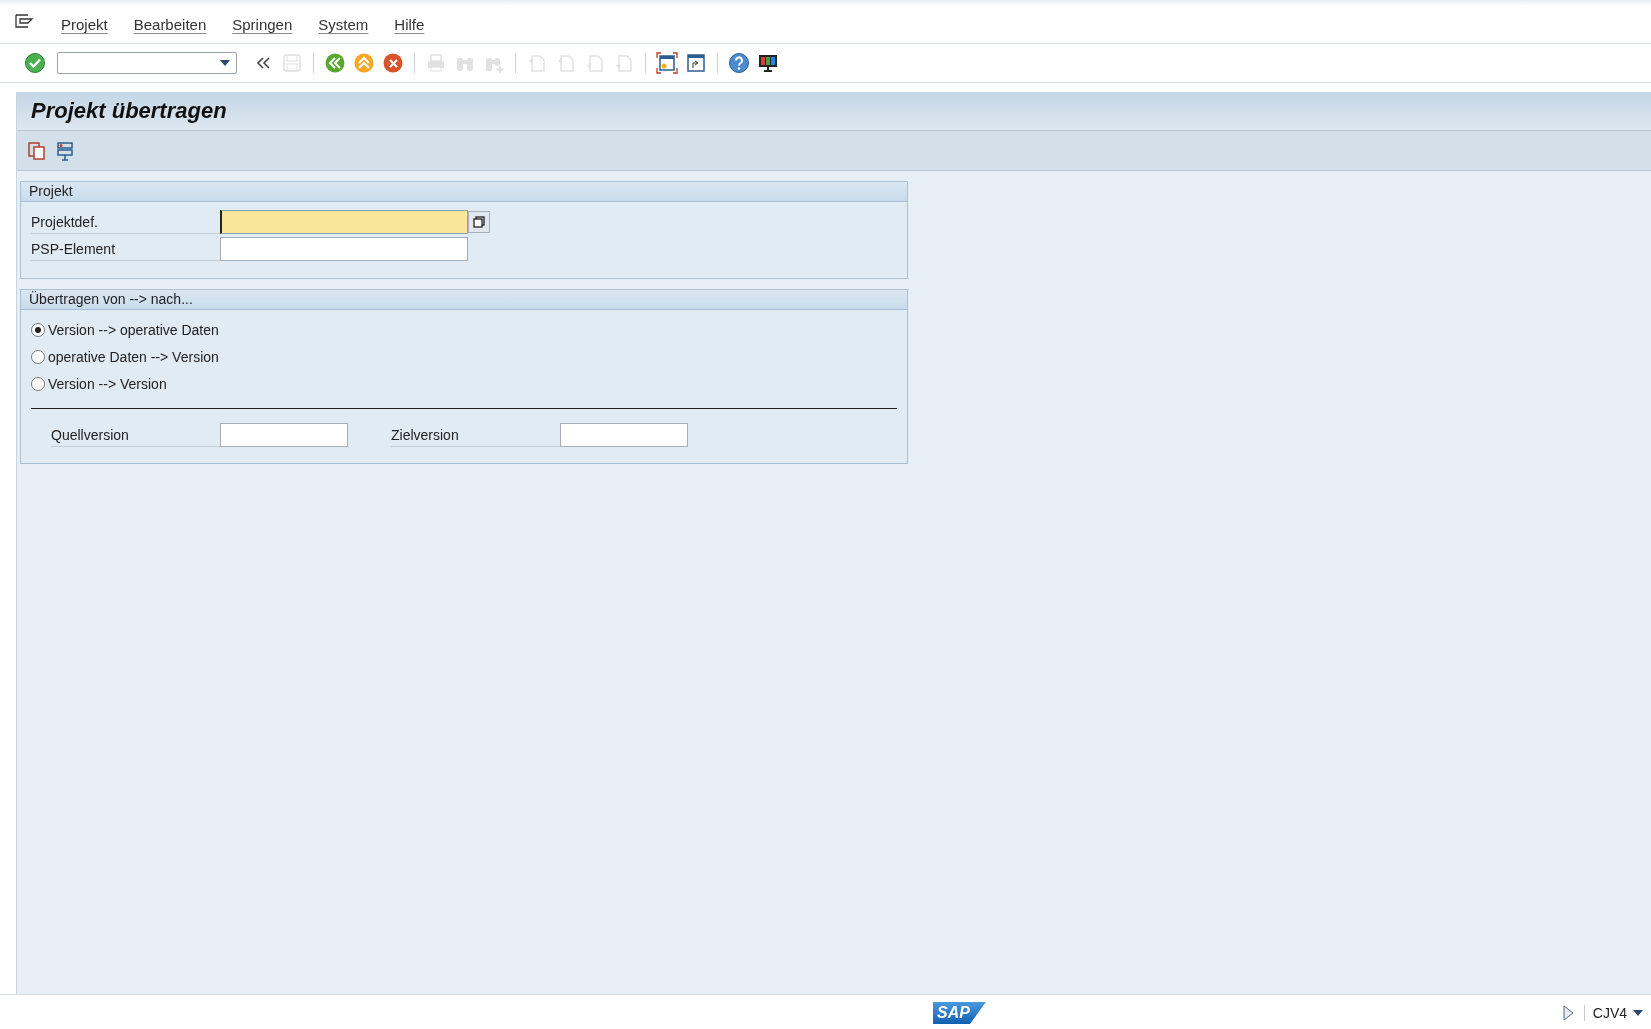  Describe the element at coordinates (65, 150) in the screenshot. I see `hierarchy-icon` at that location.